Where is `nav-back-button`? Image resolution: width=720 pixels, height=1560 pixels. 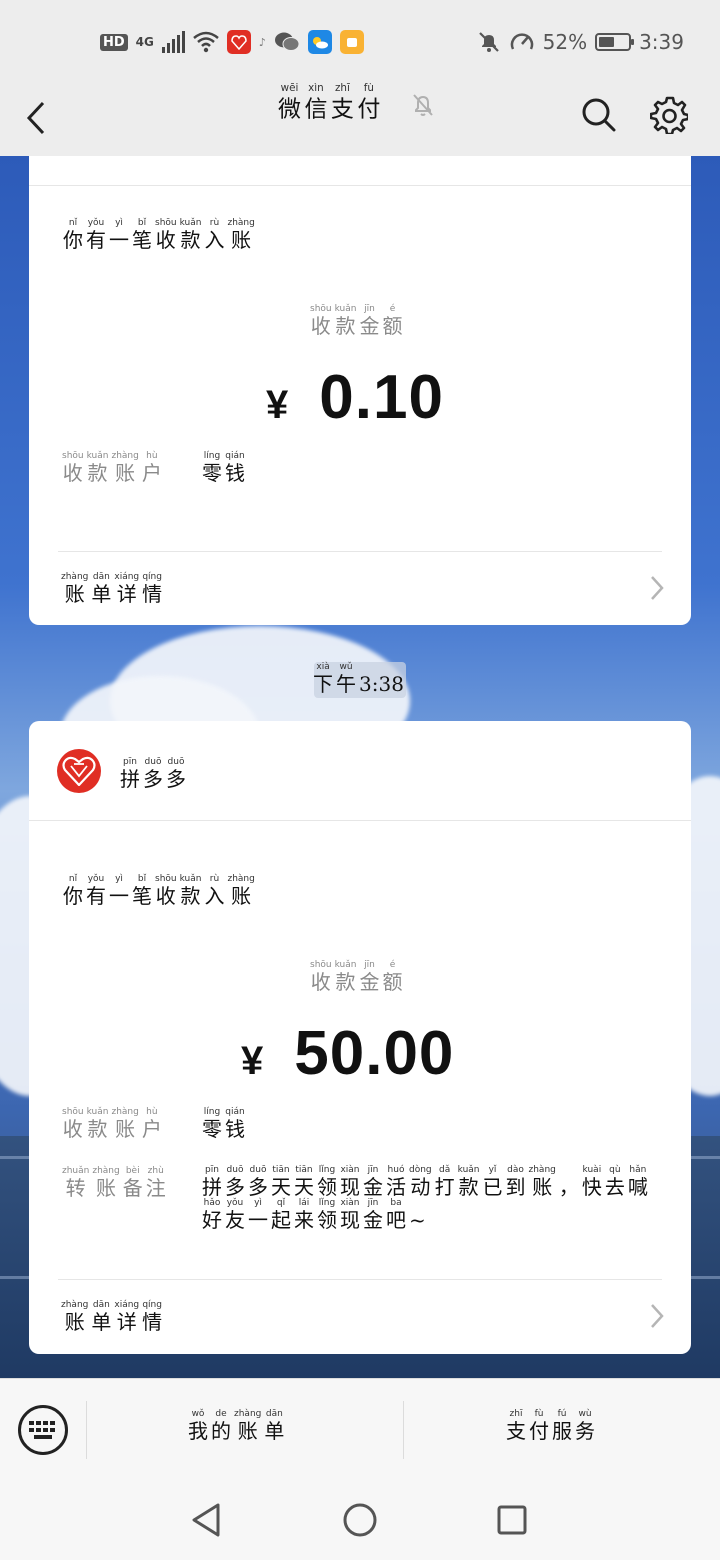
nav-back-button is located at coordinates (206, 1520).